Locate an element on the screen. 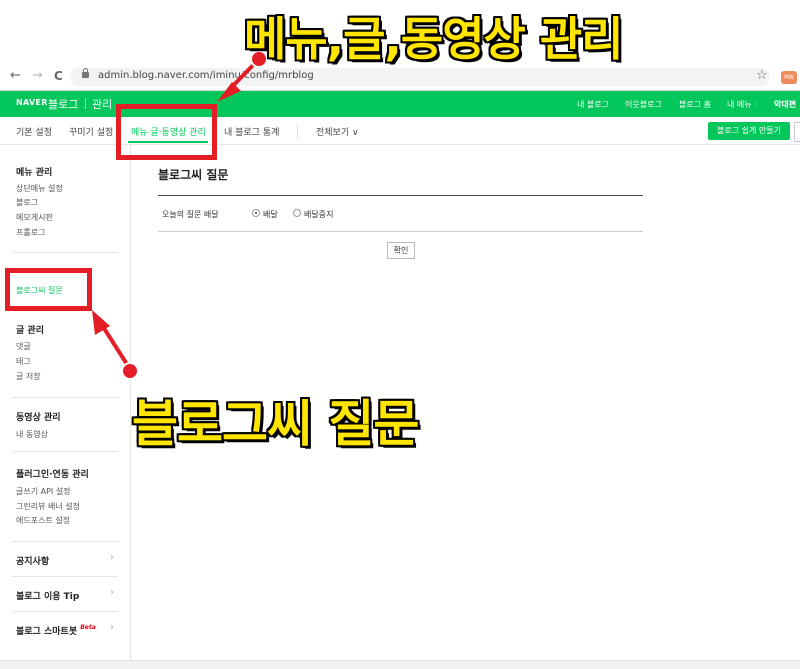 The image size is (800, 669). arrow-head-top is located at coordinates (229, 92).